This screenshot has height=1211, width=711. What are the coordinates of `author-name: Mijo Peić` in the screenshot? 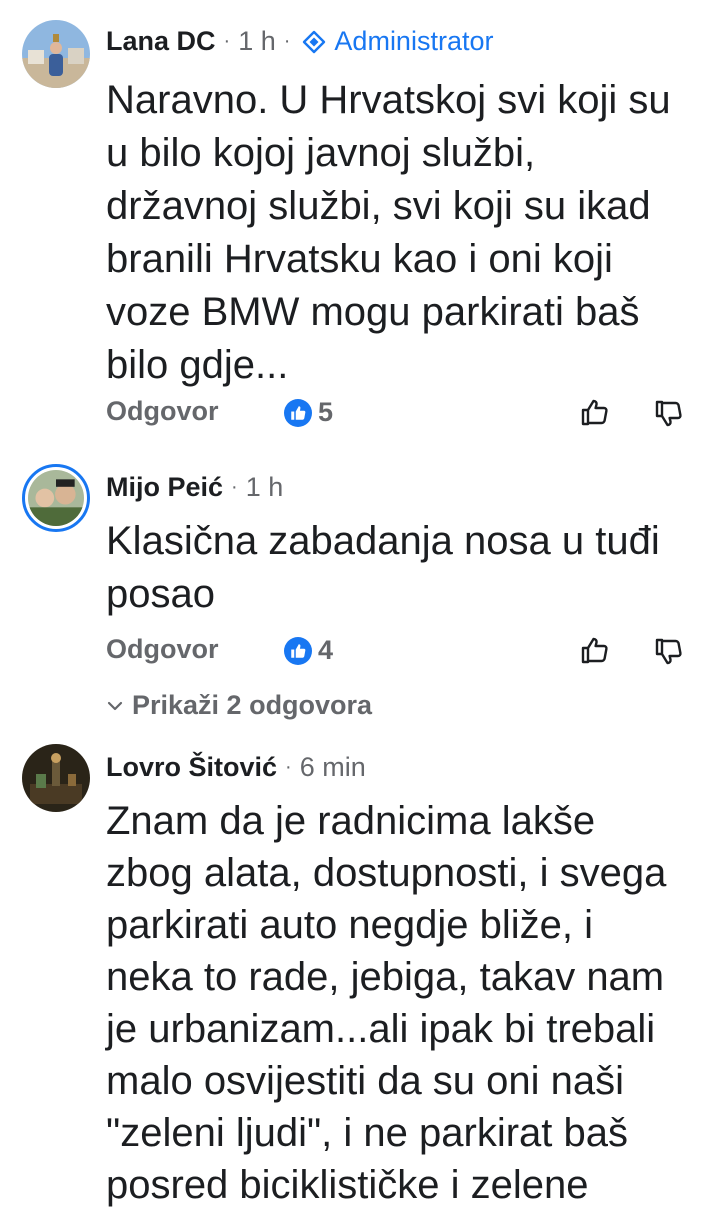 It's located at (164, 487).